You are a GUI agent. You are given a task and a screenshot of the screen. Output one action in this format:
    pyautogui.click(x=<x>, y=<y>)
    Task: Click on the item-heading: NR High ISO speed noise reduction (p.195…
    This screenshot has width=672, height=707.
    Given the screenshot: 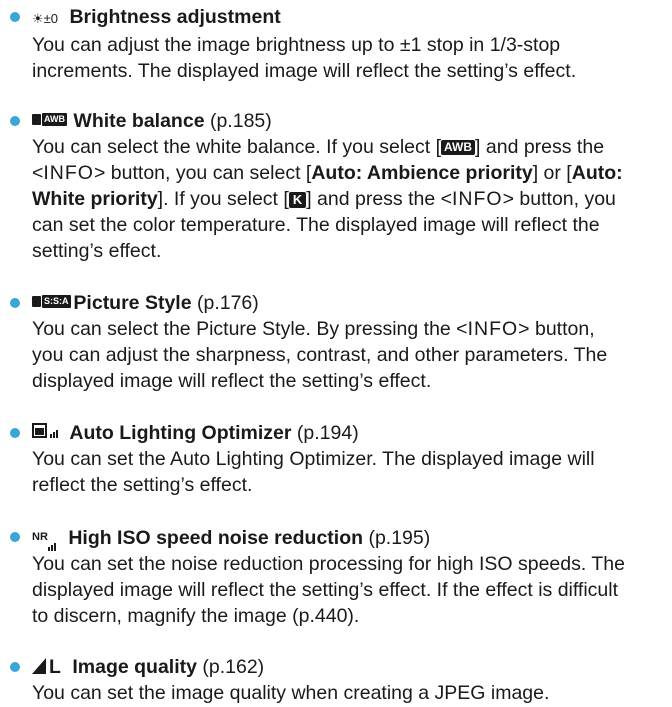 What is the action you would take?
    pyautogui.click(x=341, y=537)
    